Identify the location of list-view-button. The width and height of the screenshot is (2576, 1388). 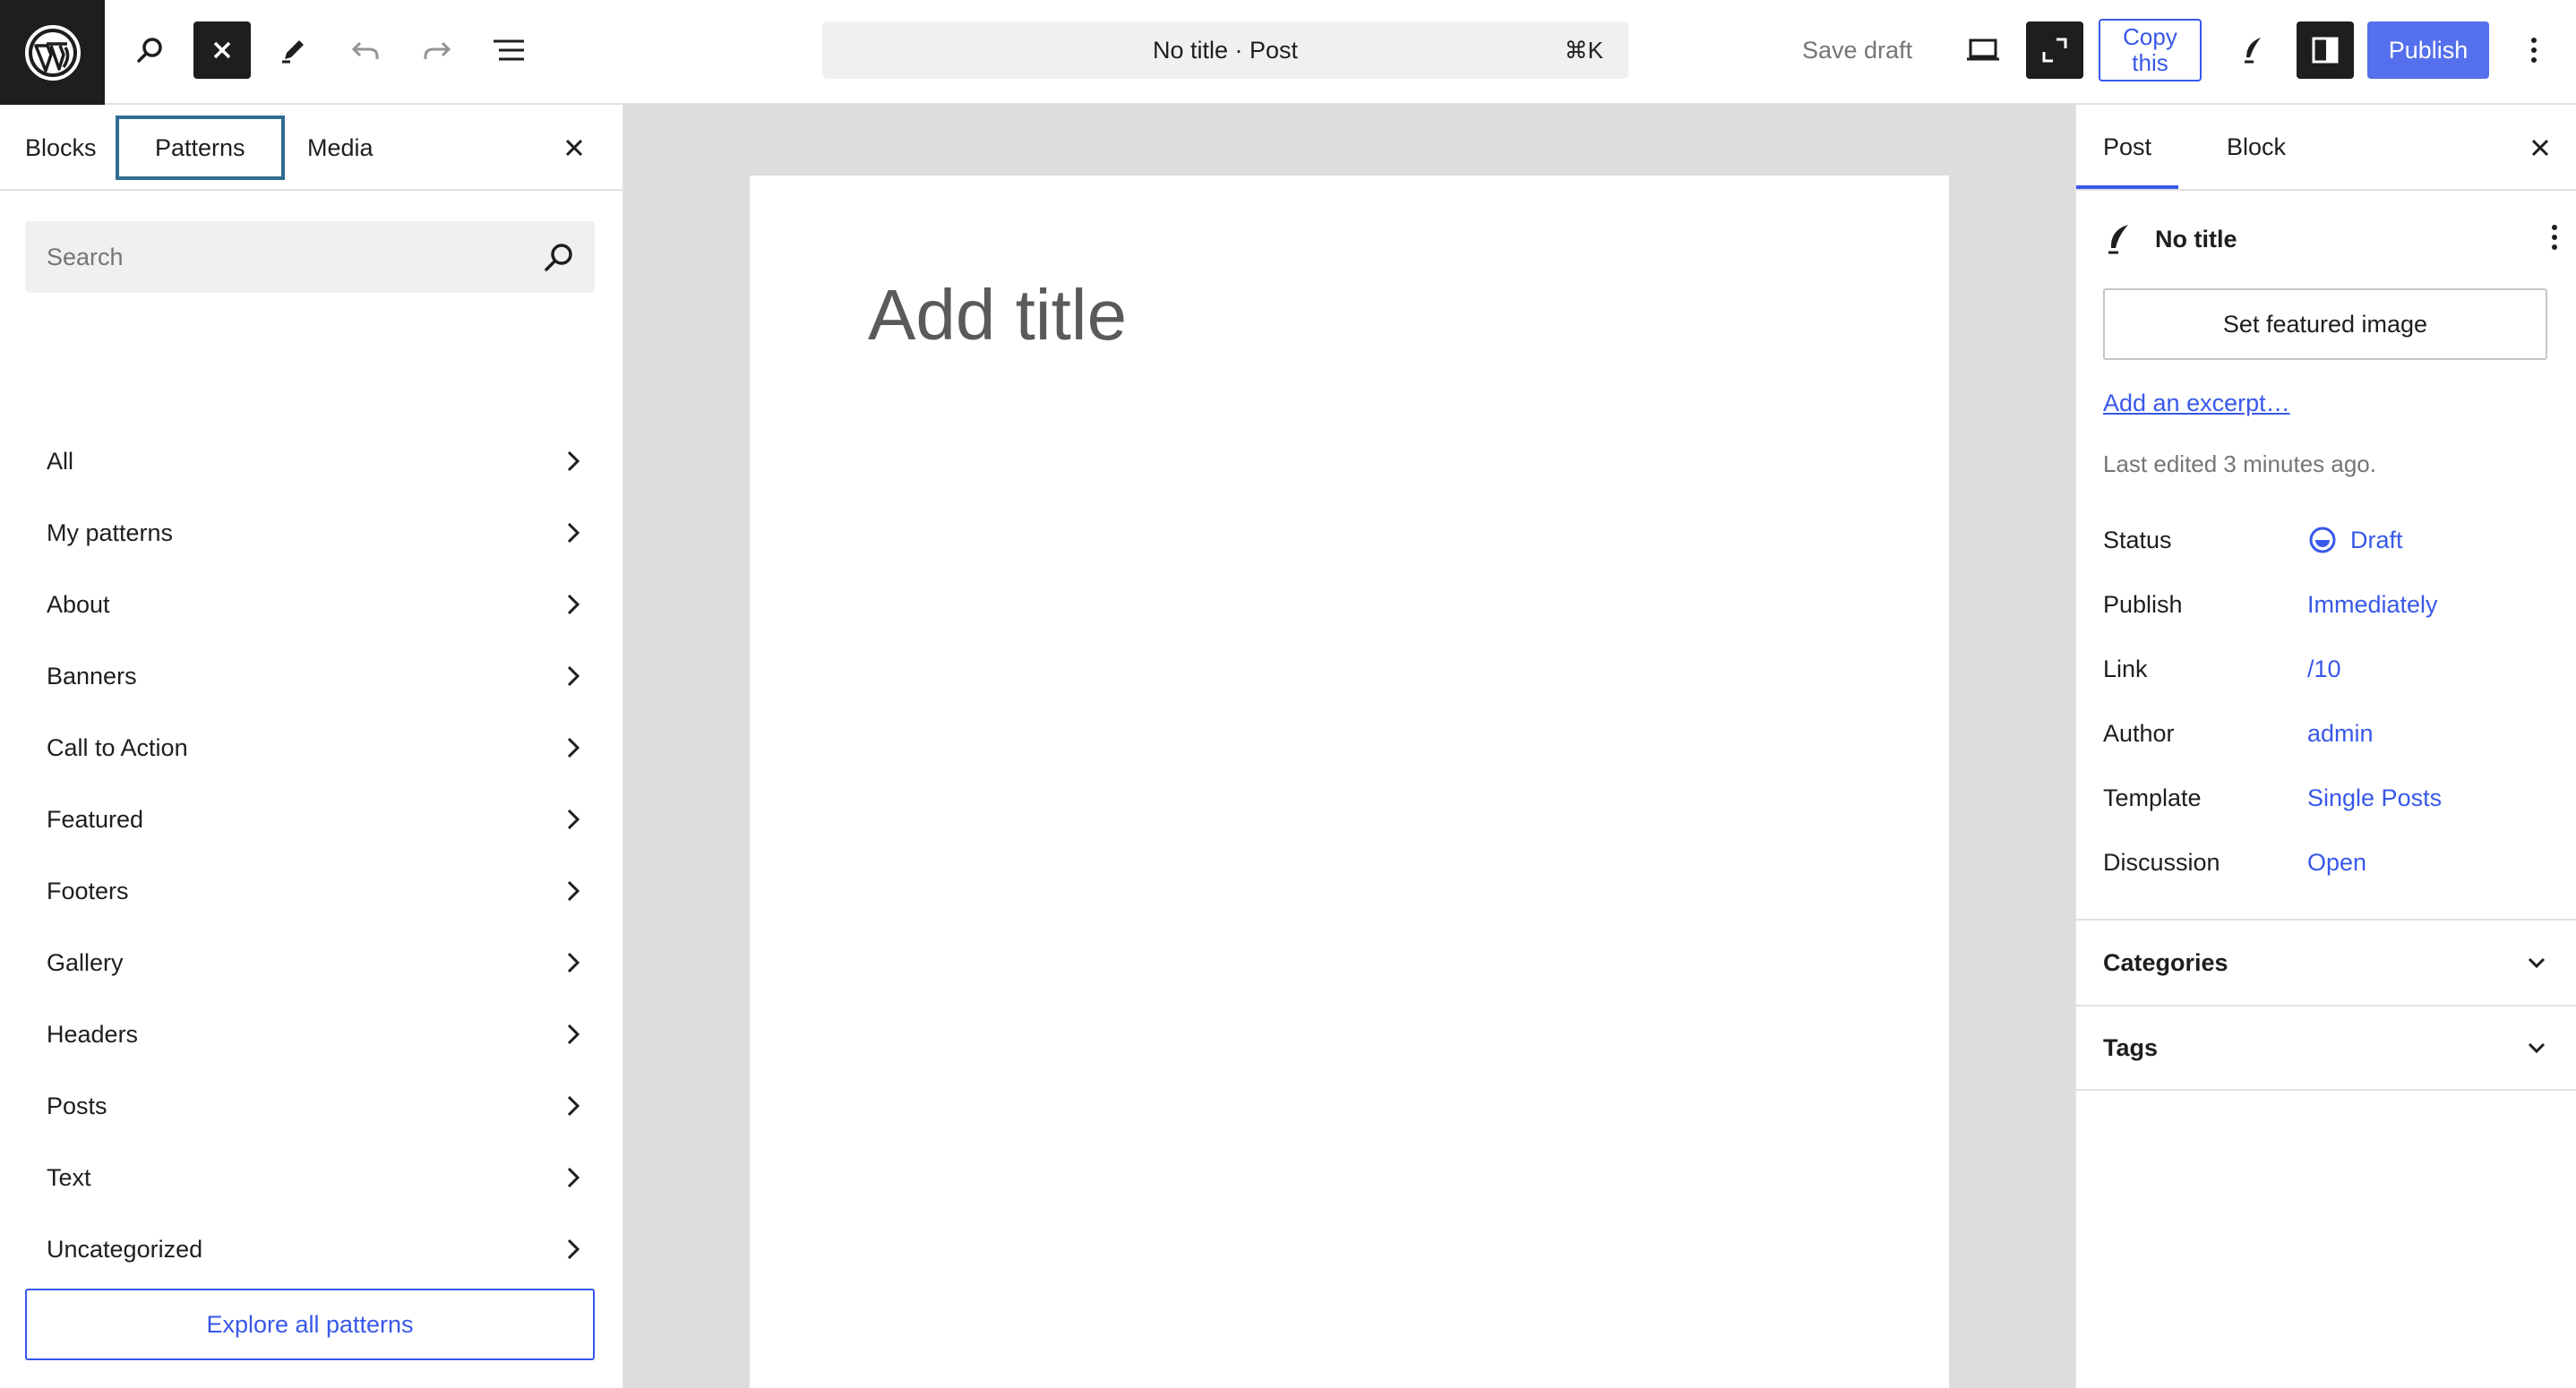
(508, 50).